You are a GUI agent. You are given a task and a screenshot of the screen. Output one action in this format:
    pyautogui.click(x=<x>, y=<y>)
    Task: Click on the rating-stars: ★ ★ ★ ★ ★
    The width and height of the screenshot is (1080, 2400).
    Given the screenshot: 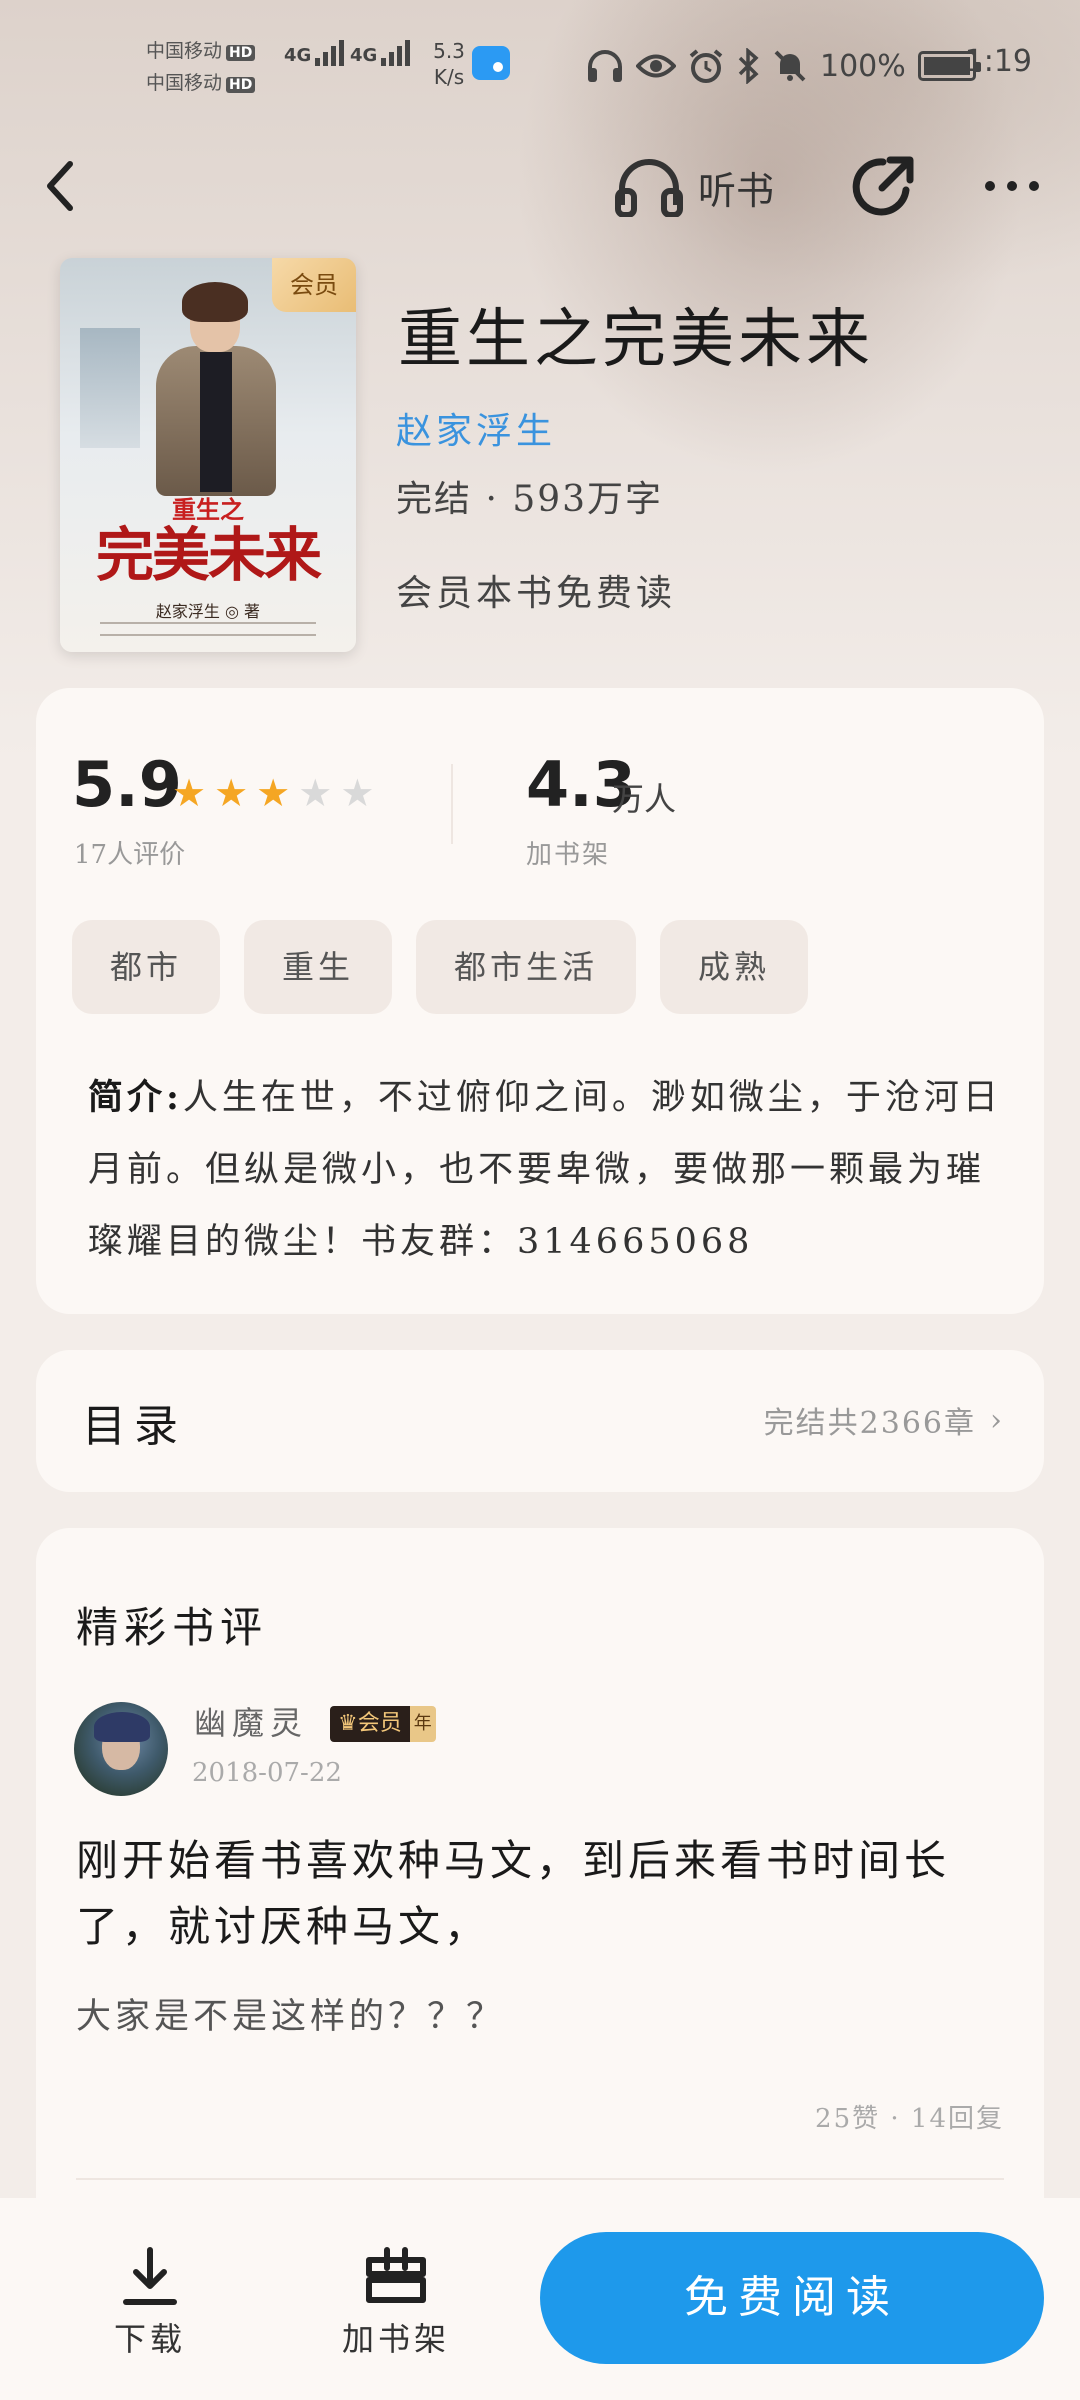 What is the action you would take?
    pyautogui.click(x=273, y=793)
    